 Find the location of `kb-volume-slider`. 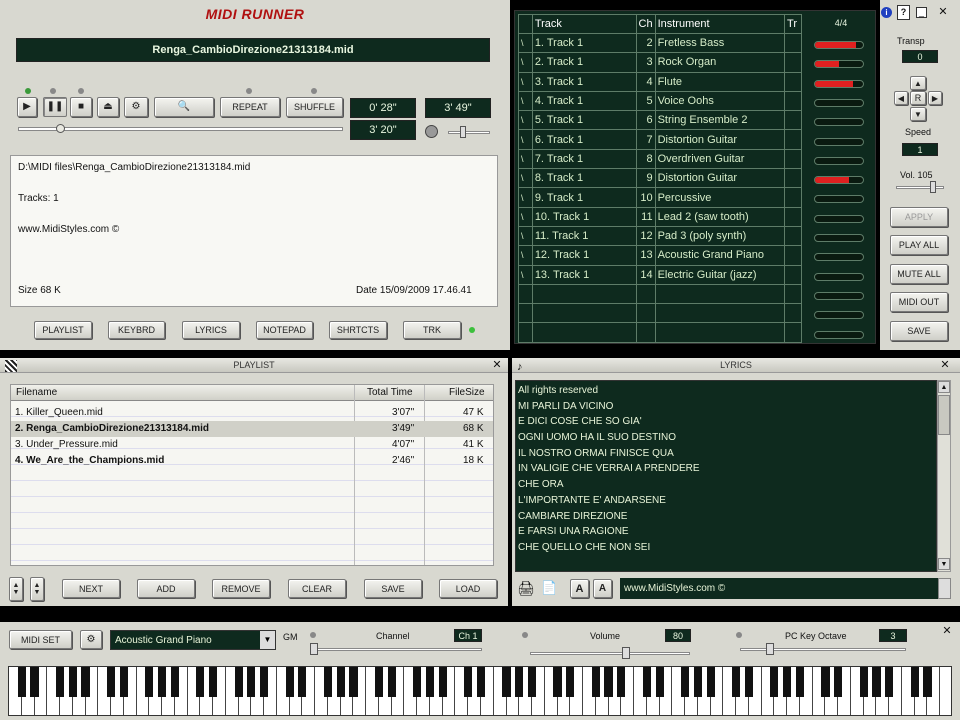

kb-volume-slider is located at coordinates (610, 653).